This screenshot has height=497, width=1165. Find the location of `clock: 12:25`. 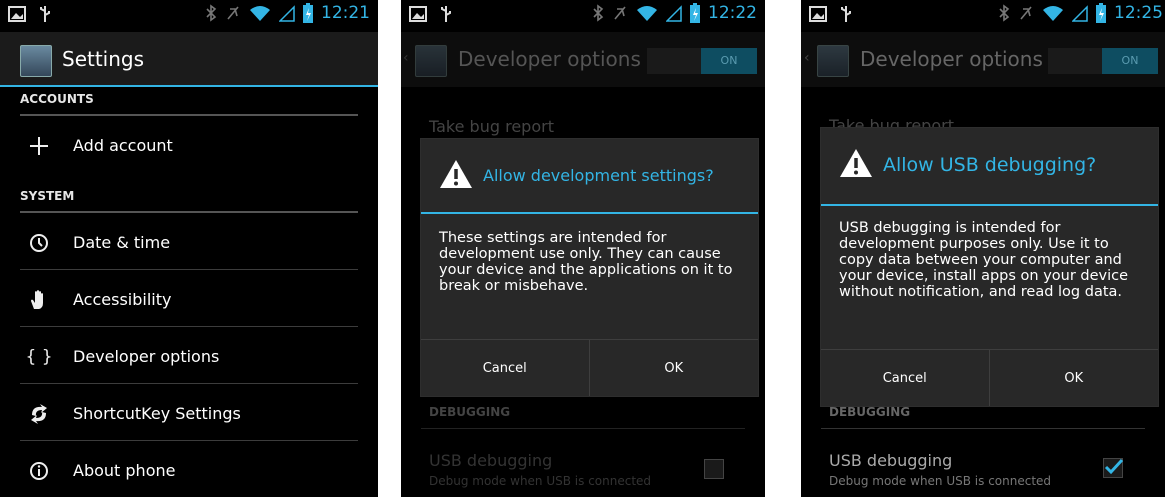

clock: 12:25 is located at coordinates (1138, 13).